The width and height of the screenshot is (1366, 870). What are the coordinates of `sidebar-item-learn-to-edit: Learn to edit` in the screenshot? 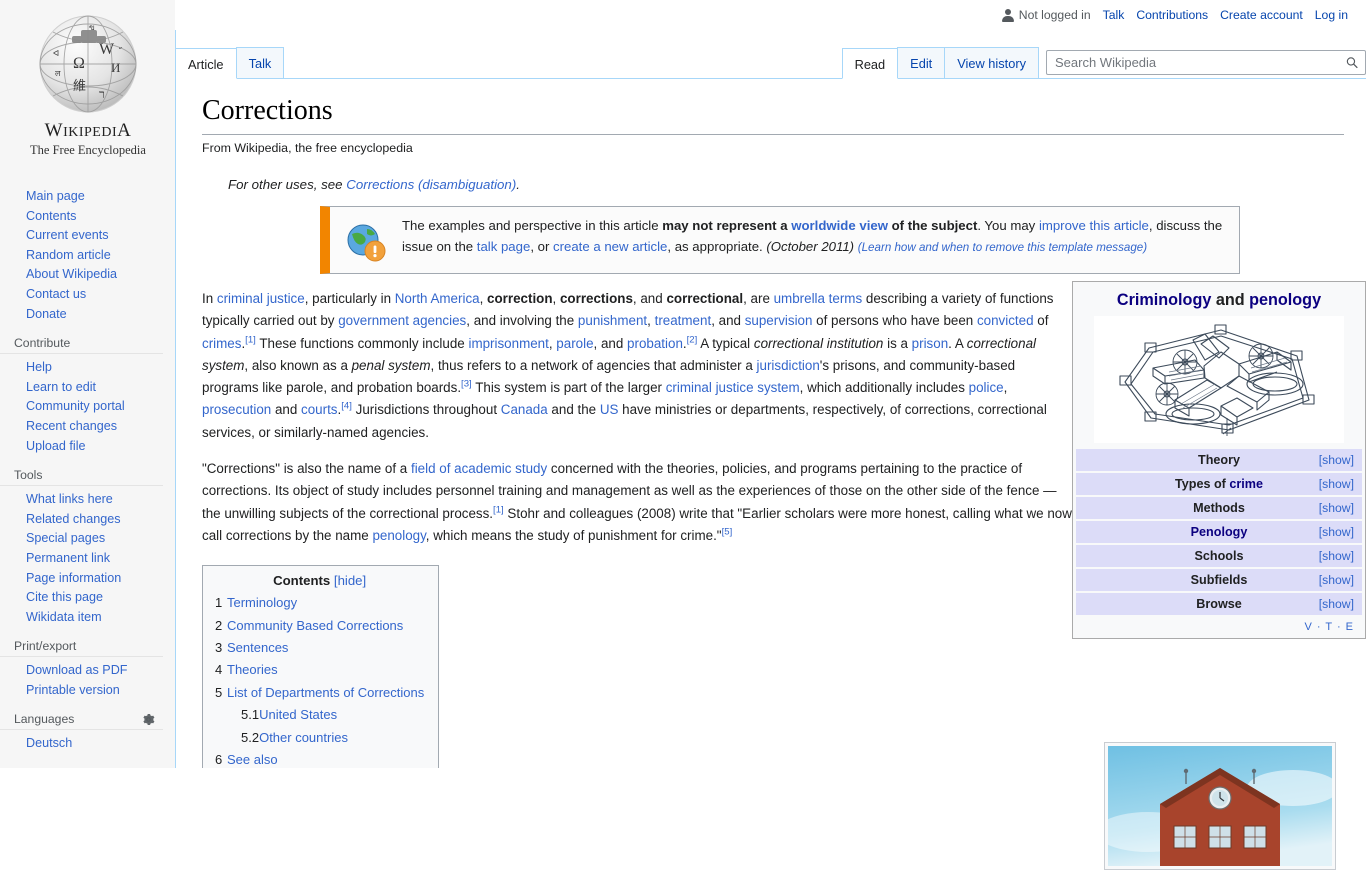 It's located at (87, 388).